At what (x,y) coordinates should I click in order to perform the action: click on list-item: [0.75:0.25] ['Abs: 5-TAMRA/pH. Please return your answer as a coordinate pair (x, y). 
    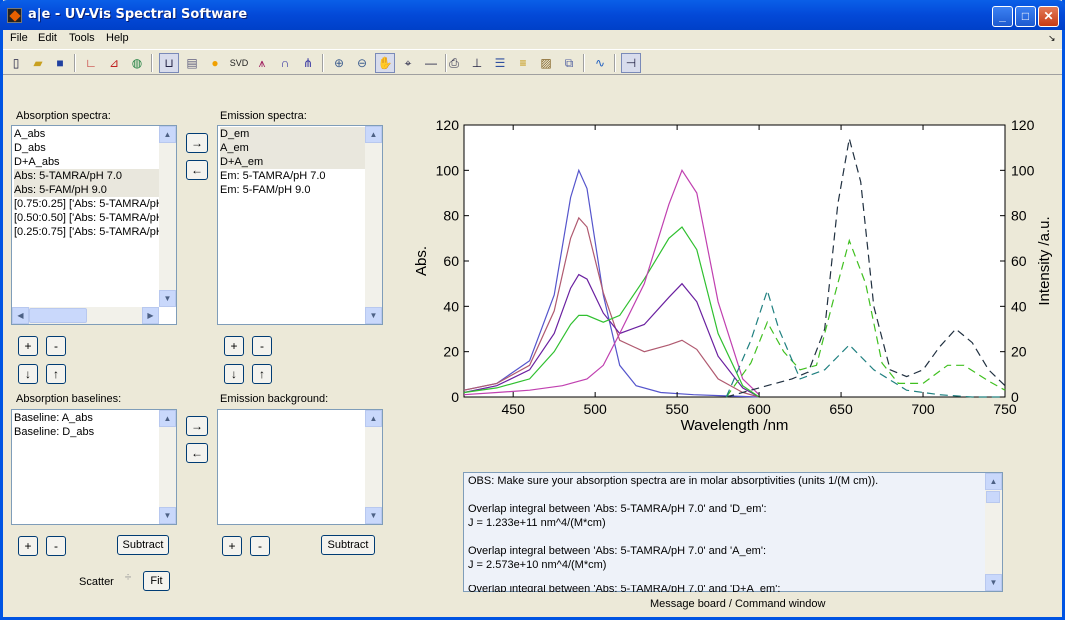
    Looking at the image, I should click on (86, 204).